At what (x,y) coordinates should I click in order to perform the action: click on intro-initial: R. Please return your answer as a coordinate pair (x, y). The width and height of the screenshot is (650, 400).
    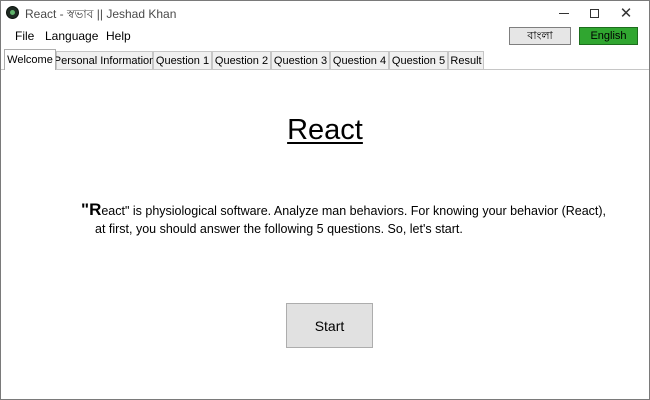
    Looking at the image, I should click on (95, 209).